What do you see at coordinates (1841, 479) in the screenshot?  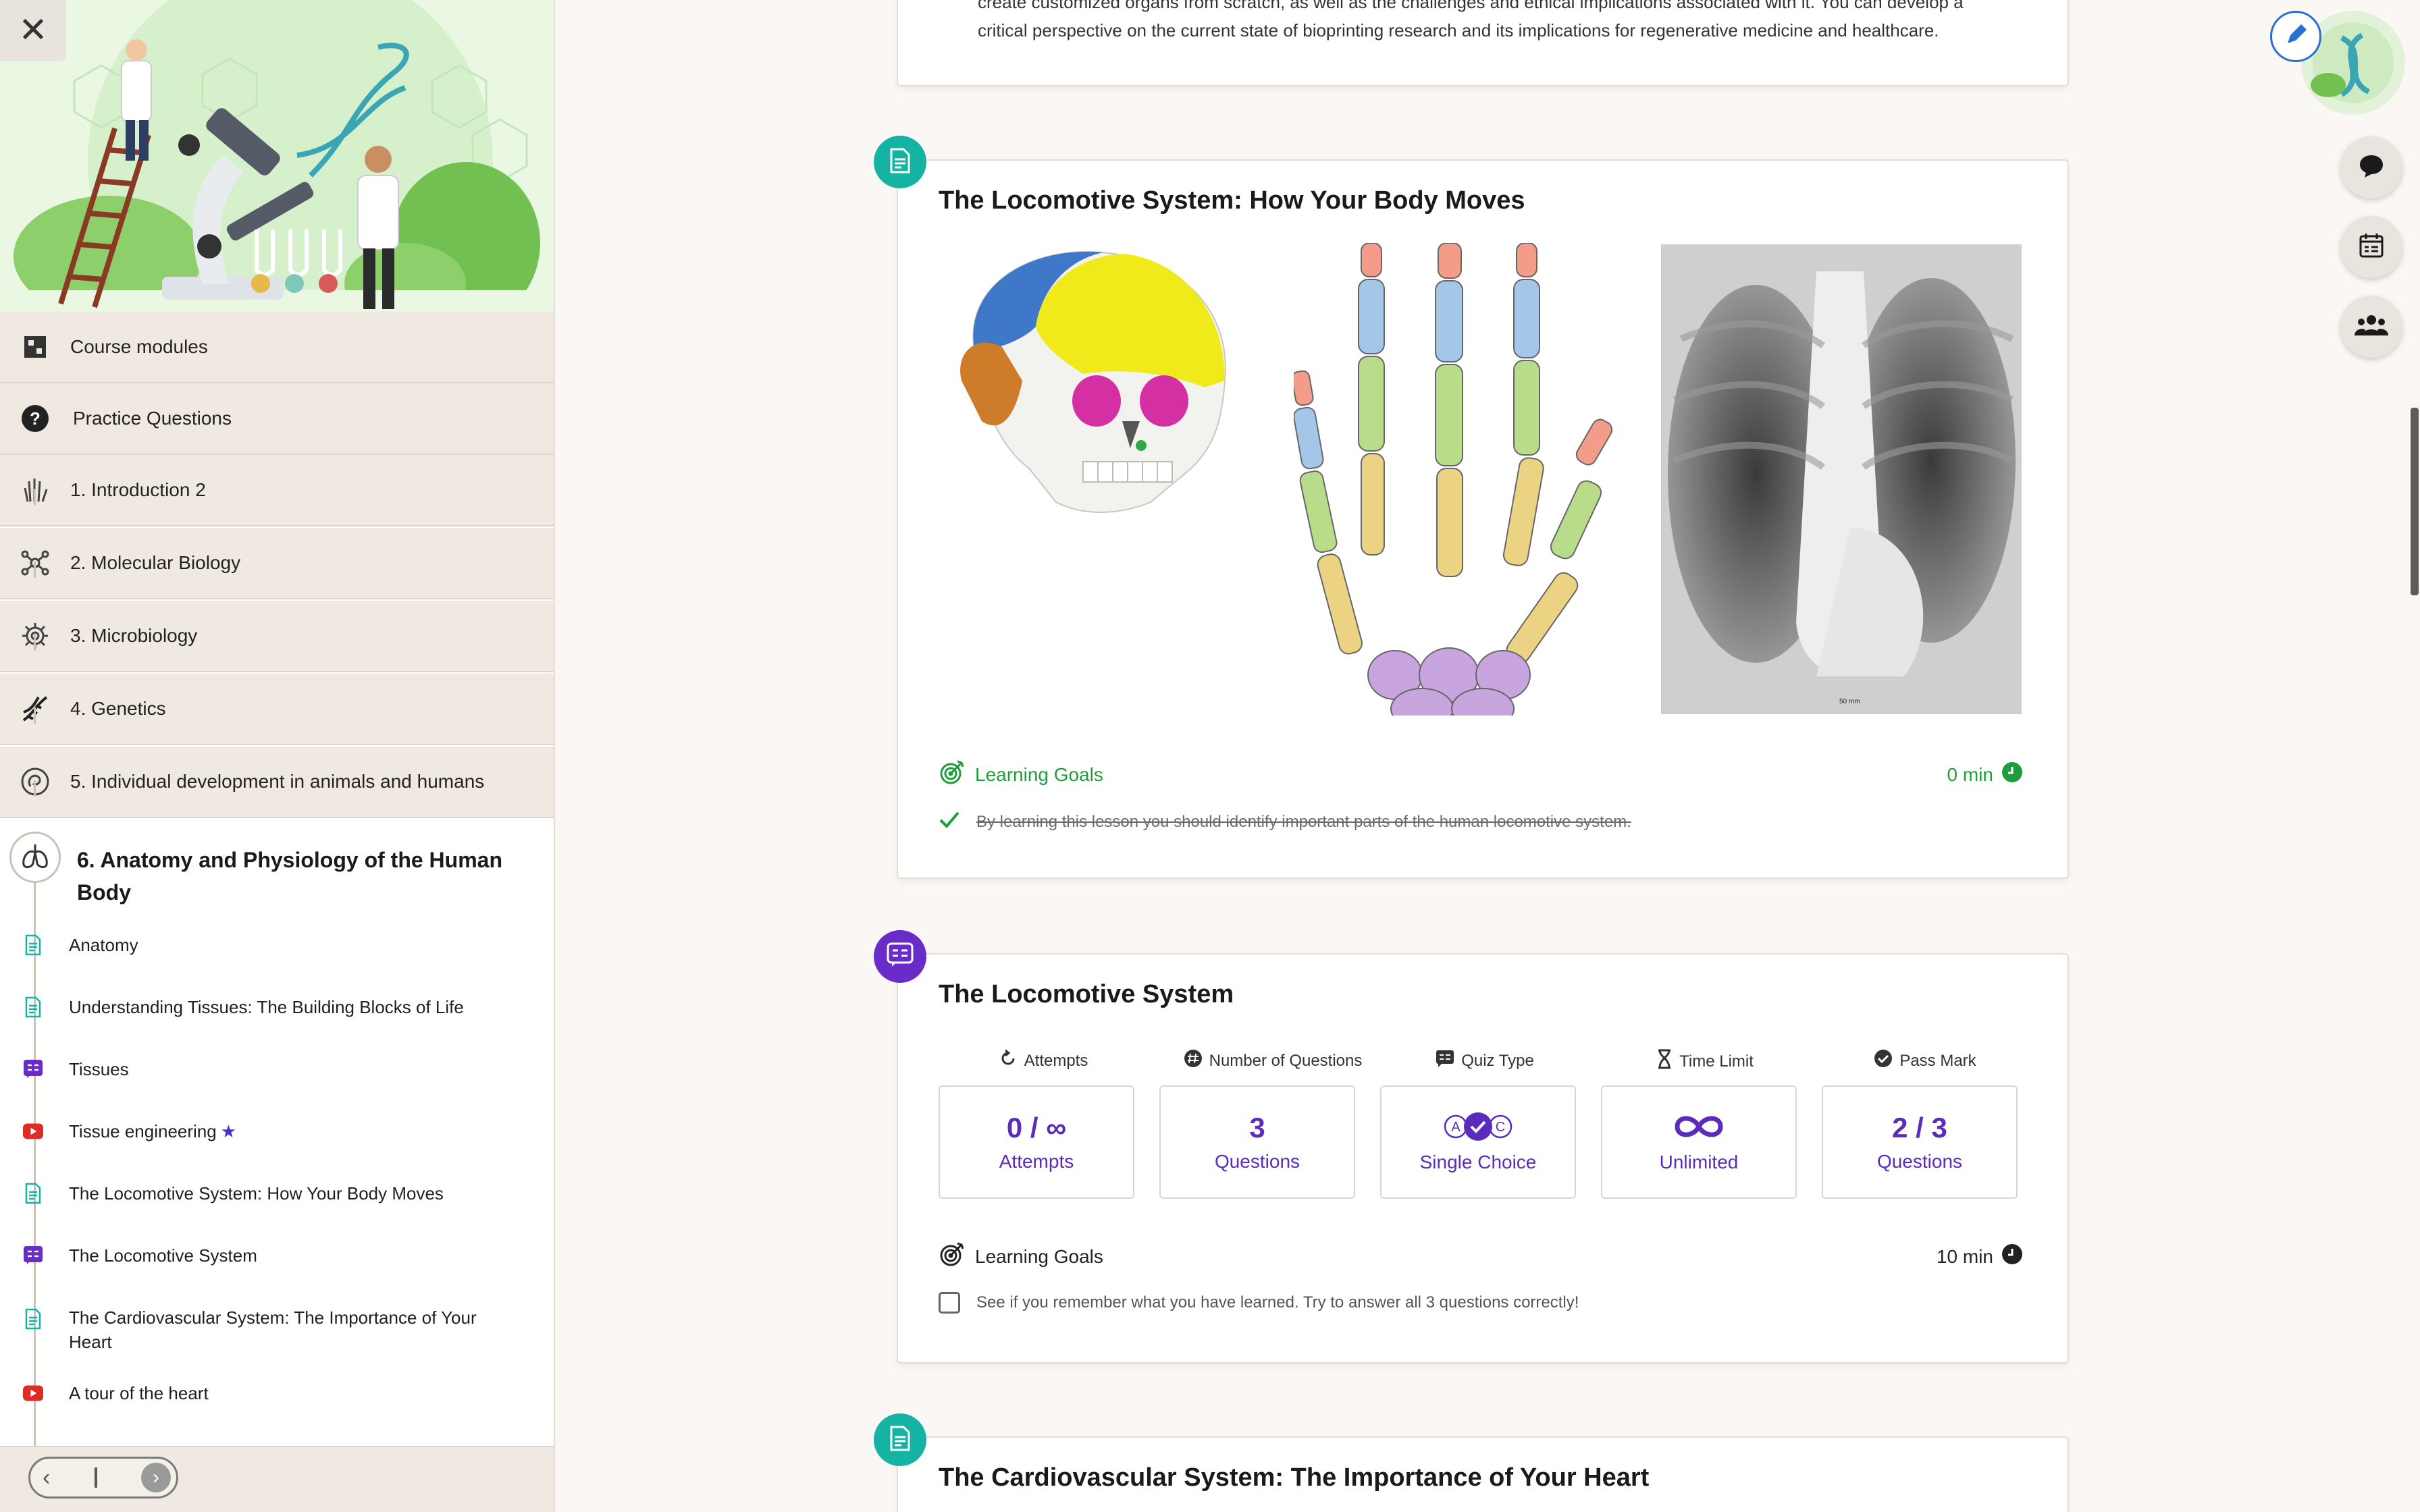 I see `chest-xray-image: 50 mm` at bounding box center [1841, 479].